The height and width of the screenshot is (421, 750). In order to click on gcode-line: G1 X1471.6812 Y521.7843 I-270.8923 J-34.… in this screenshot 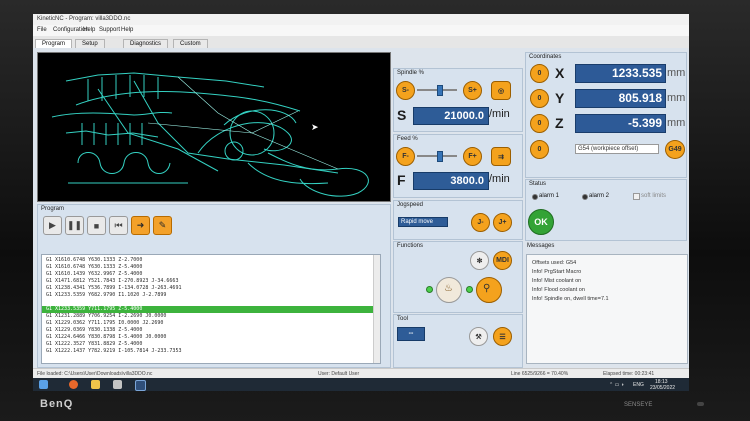, I will do `click(211, 281)`.